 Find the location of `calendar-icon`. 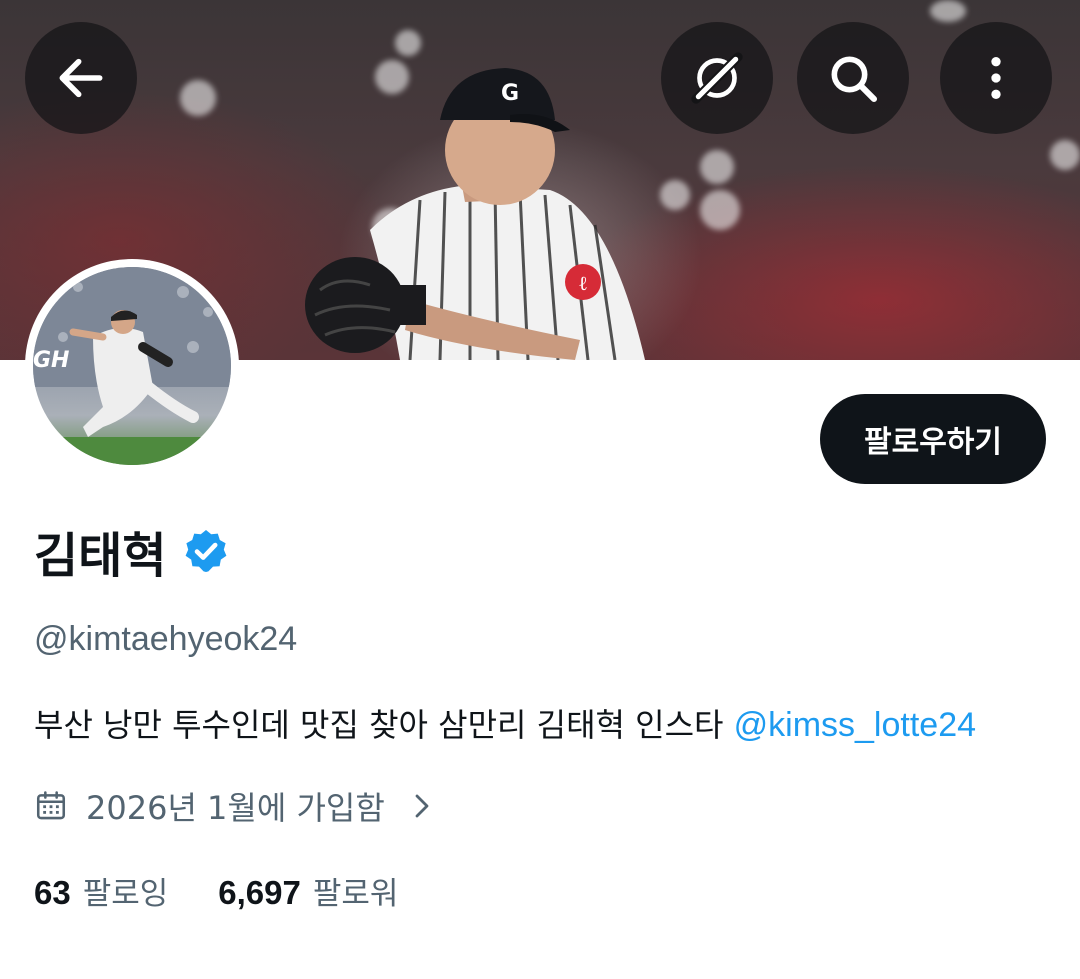

calendar-icon is located at coordinates (51, 805).